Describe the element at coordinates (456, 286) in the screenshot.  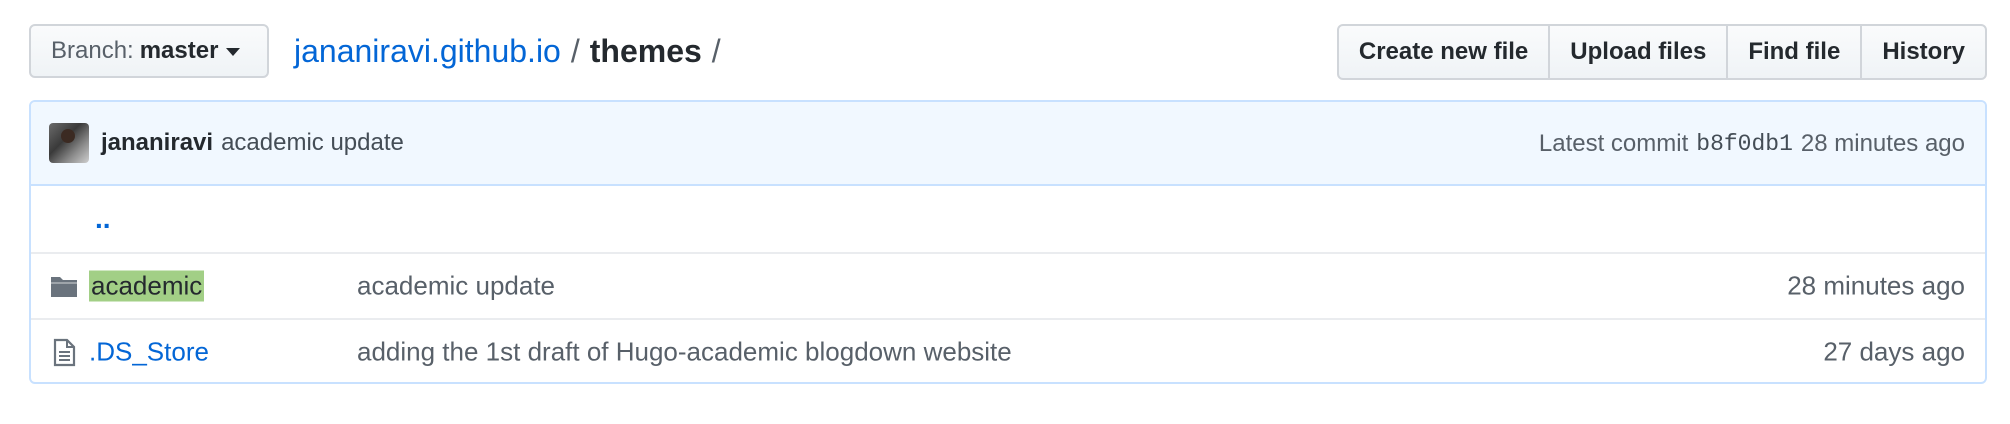
I see `file-commit-message: academic update` at that location.